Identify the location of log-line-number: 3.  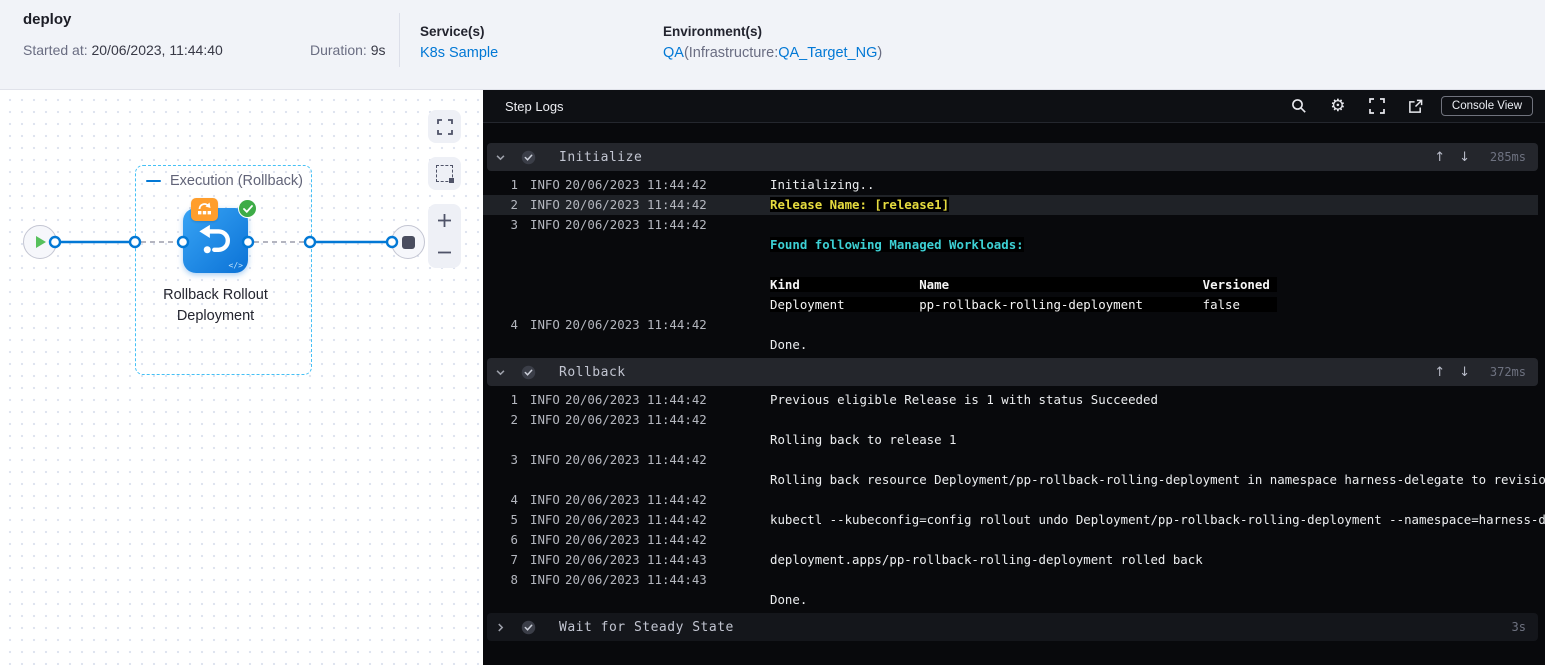
(514, 224).